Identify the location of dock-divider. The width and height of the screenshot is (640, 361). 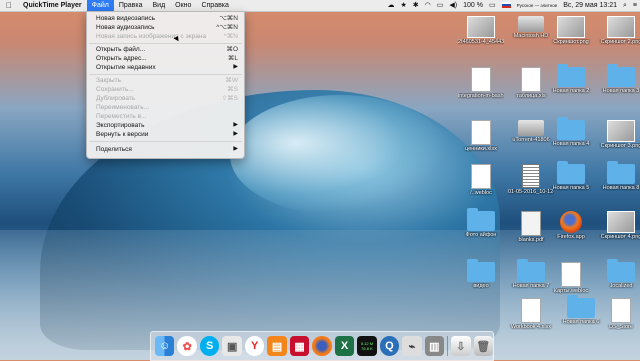
(448, 346).